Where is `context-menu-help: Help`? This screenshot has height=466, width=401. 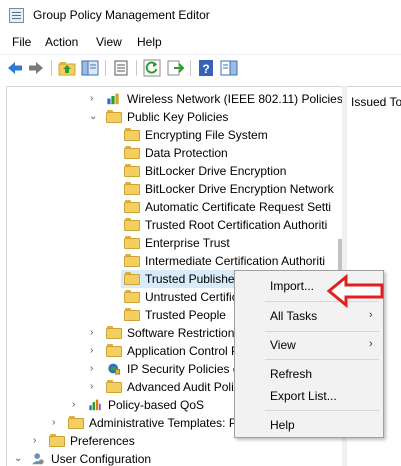 context-menu-help: Help is located at coordinates (309, 425).